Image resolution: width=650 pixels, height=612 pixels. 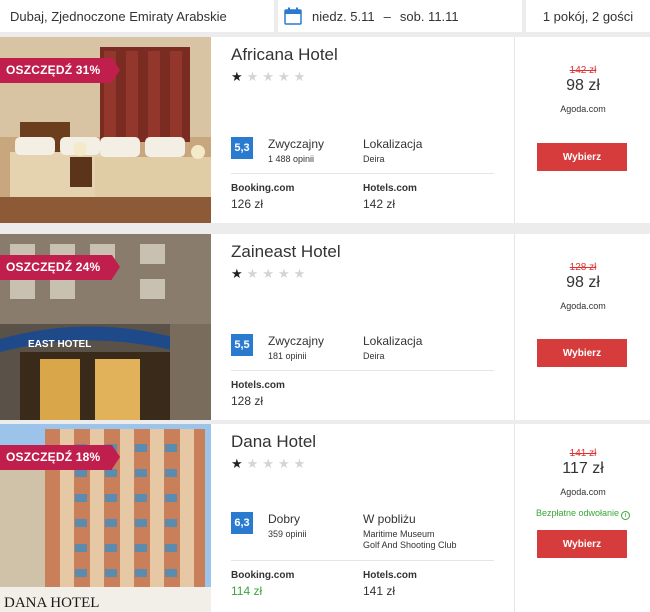 What do you see at coordinates (429, 16) in the screenshot?
I see `date-to: sob. 11.11` at bounding box center [429, 16].